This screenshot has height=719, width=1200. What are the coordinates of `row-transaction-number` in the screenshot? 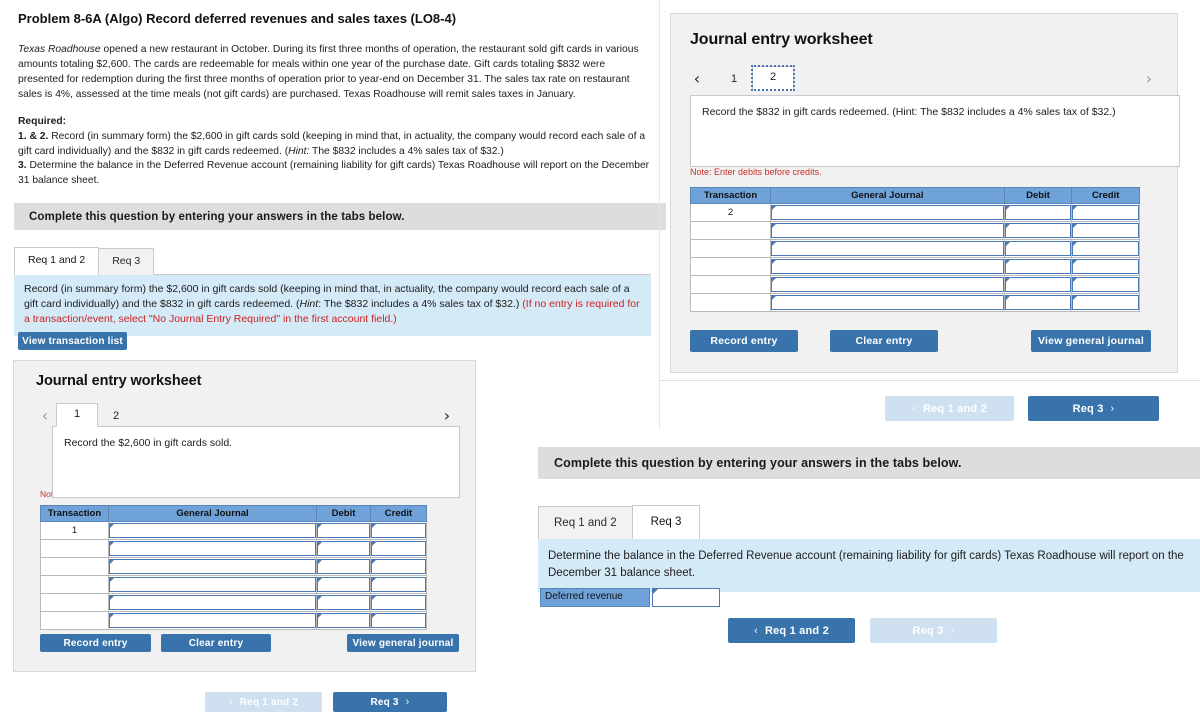 It's located at (730, 248).